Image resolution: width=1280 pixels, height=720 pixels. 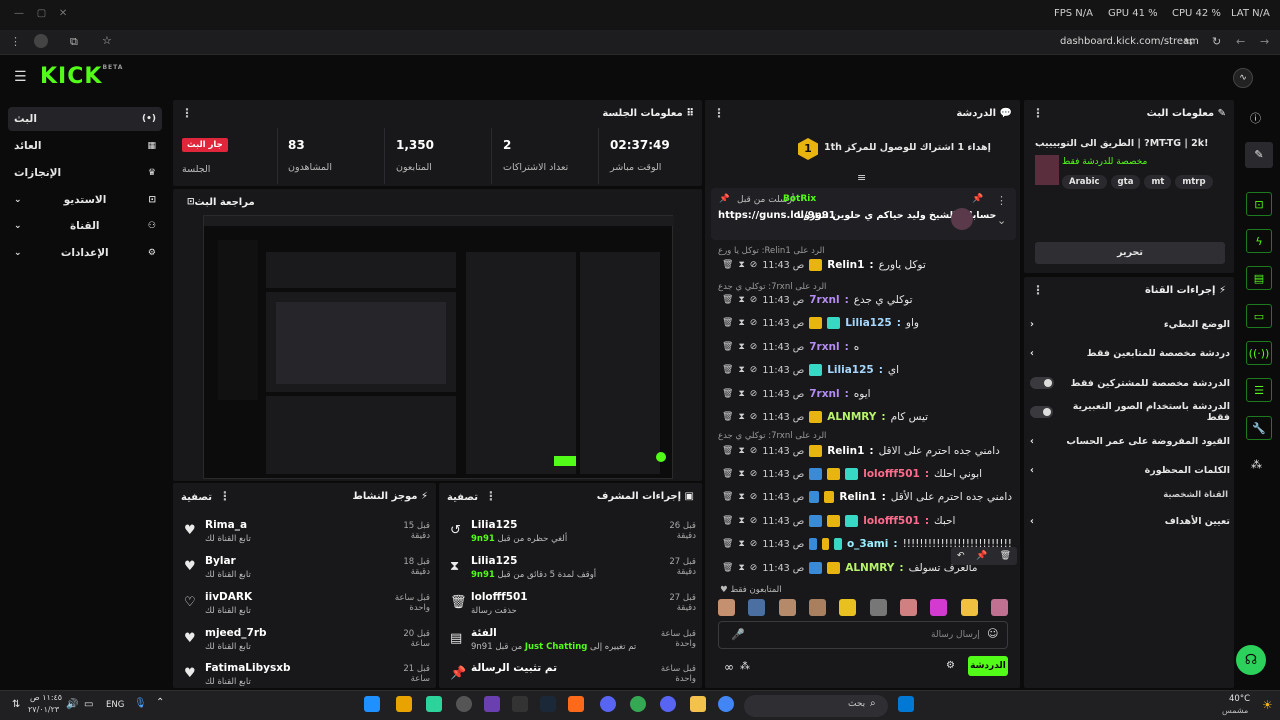 I want to click on pinned-user: BotRix, so click(x=799, y=199).